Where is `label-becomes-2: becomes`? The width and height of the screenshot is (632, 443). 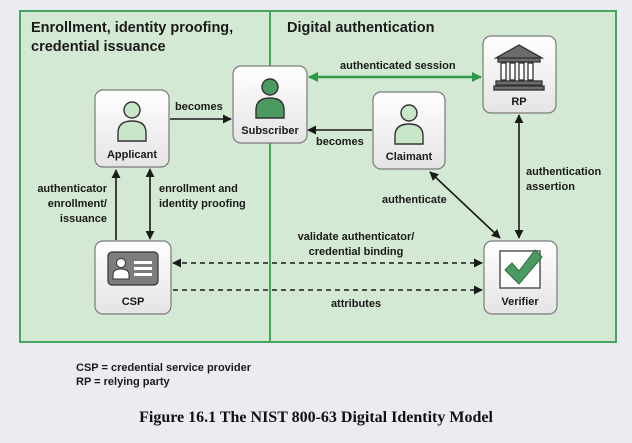 label-becomes-2: becomes is located at coordinates (340, 142).